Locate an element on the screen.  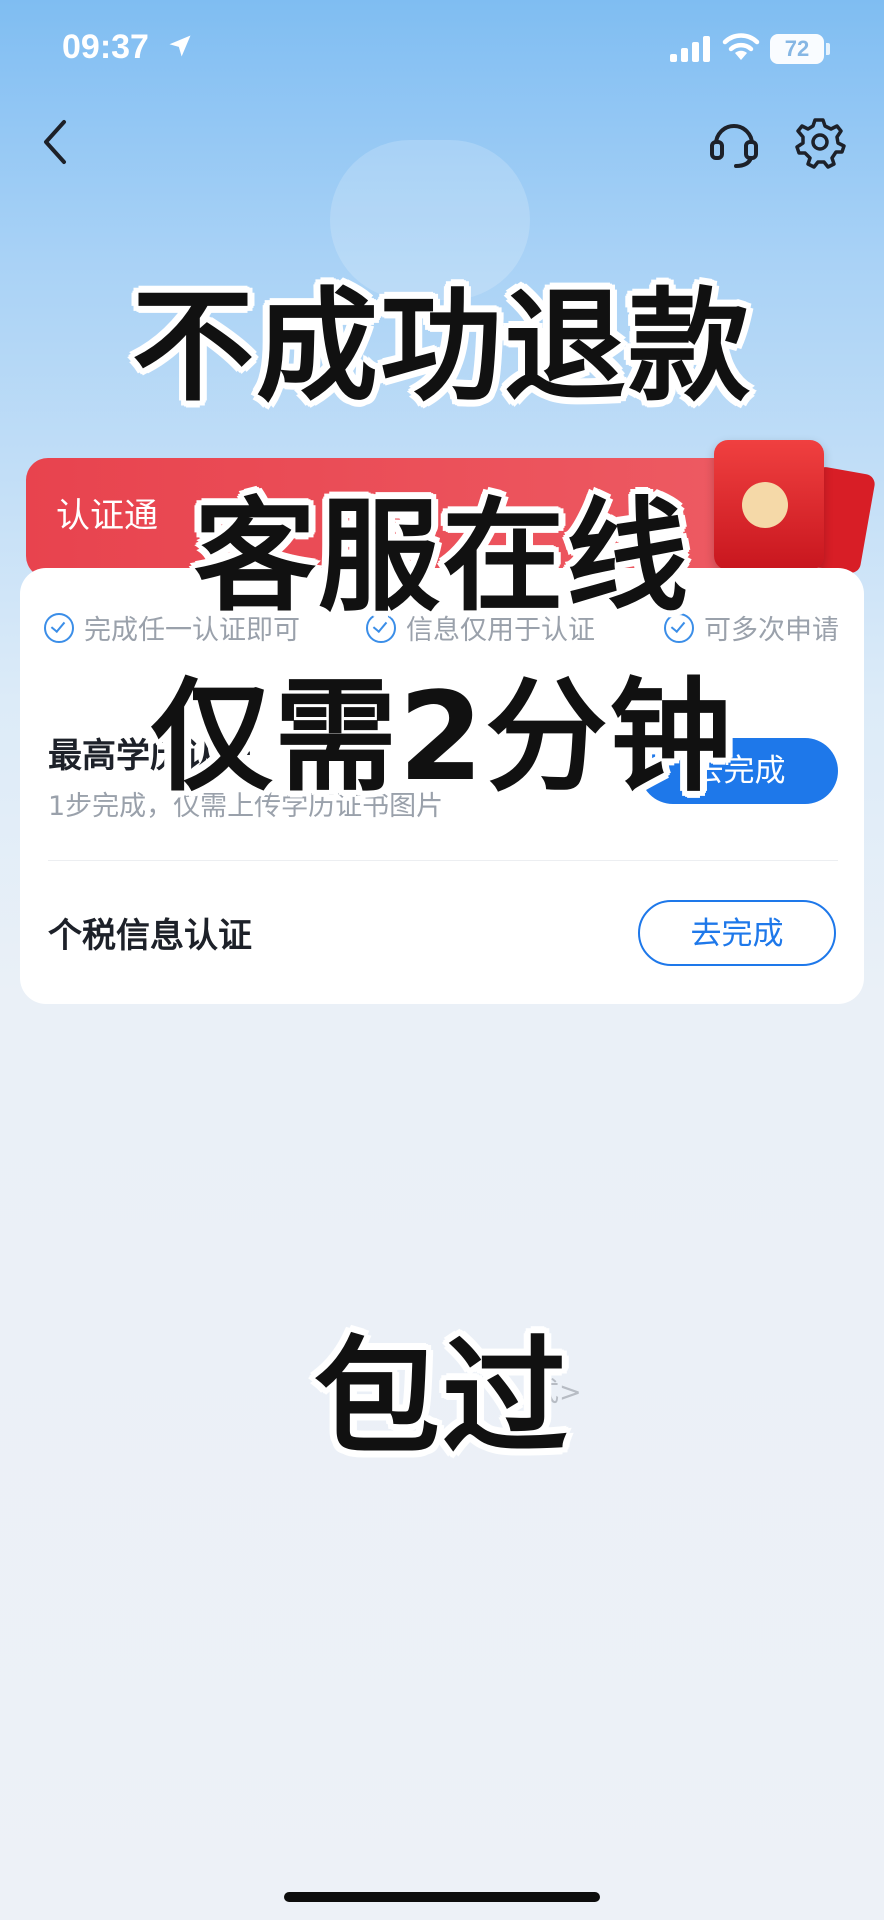
overlay-text-time: 仅需2分钟 is located at coordinates (442, 737).